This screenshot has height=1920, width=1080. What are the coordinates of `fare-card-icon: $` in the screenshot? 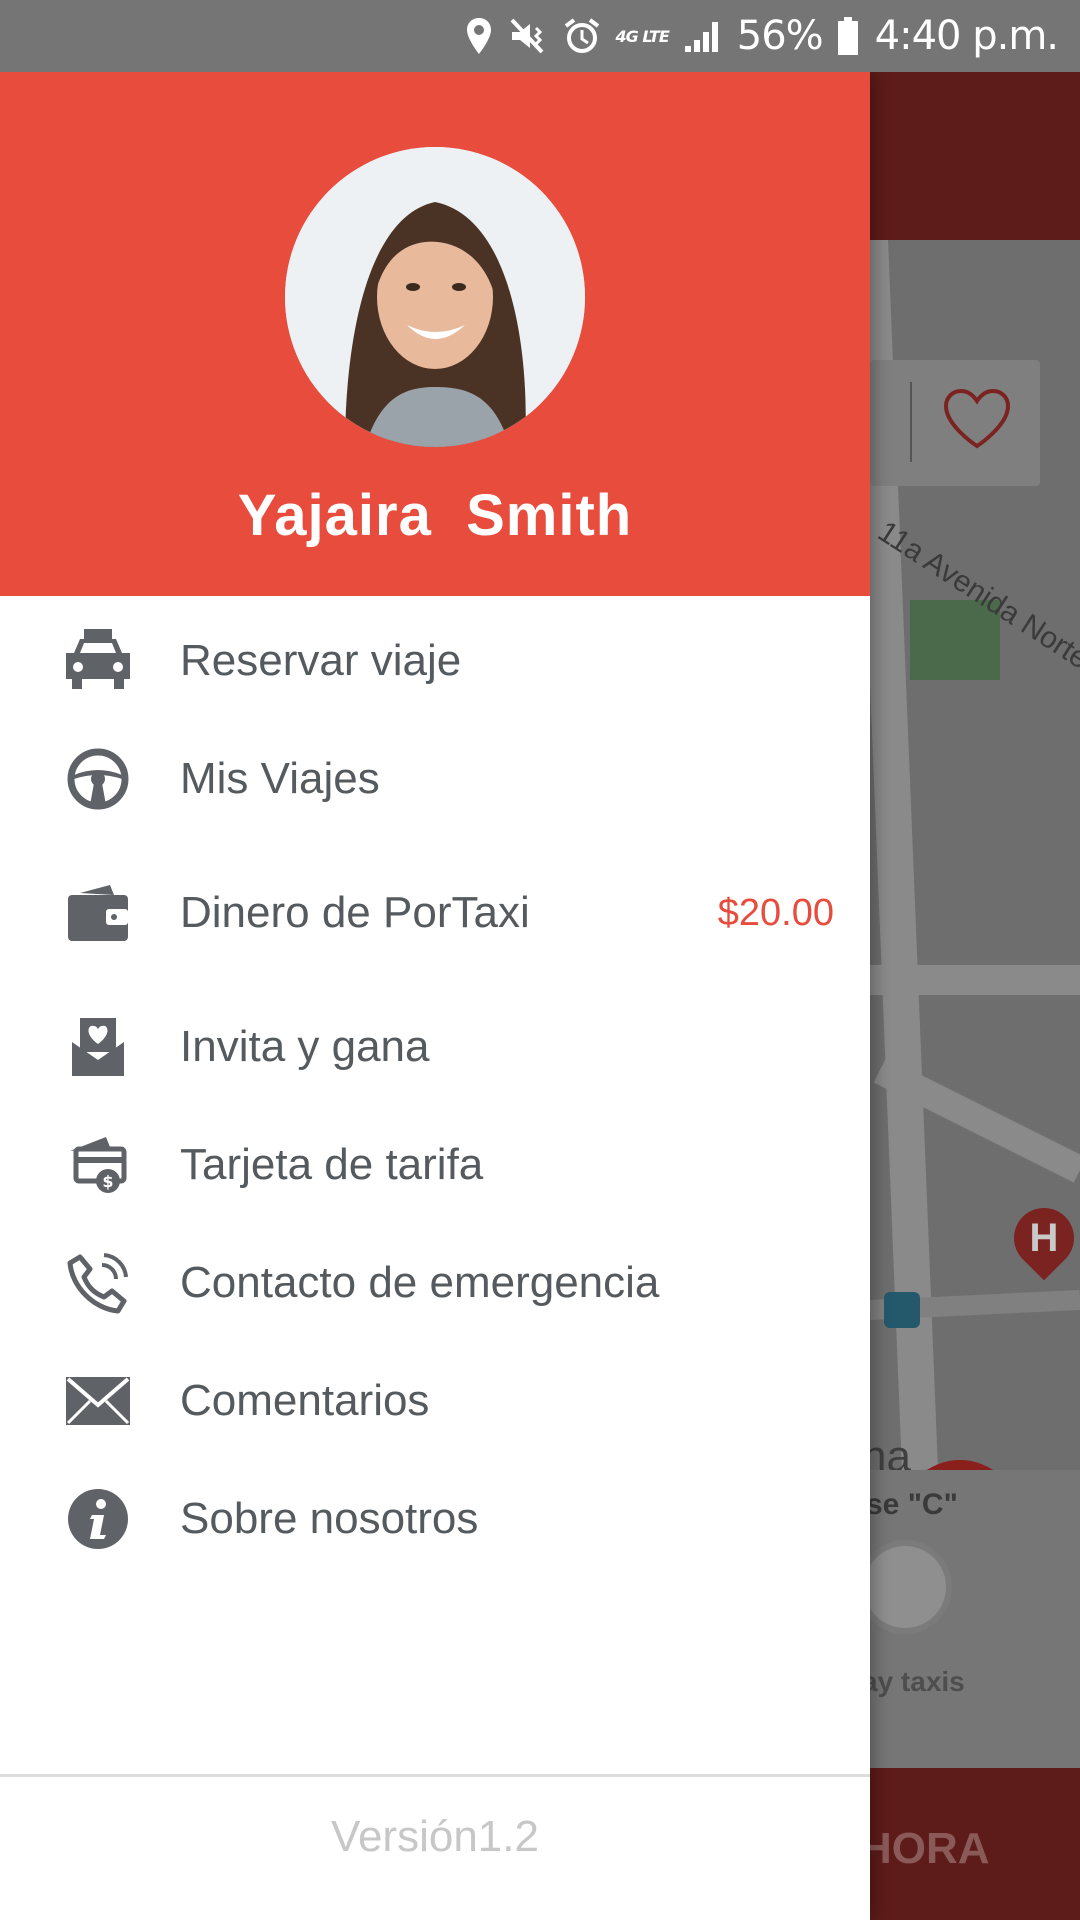 It's located at (98, 1165).